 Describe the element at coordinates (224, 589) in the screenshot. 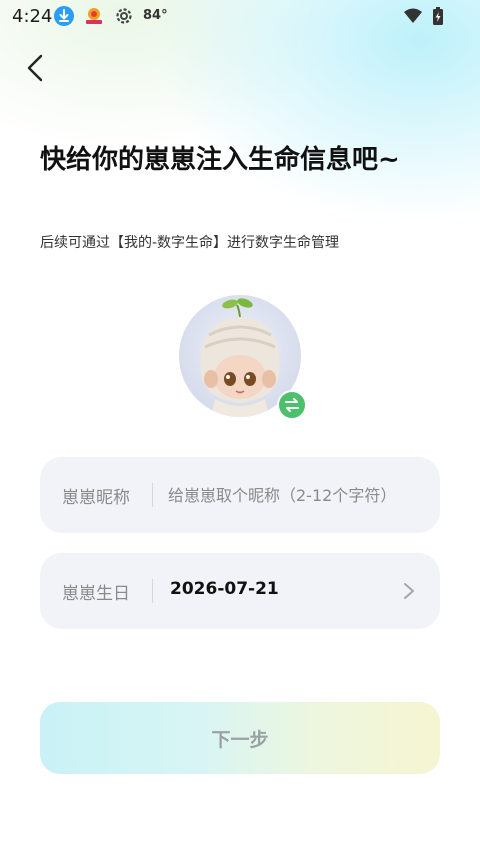

I see `birthday-value: 2026-07-21` at that location.